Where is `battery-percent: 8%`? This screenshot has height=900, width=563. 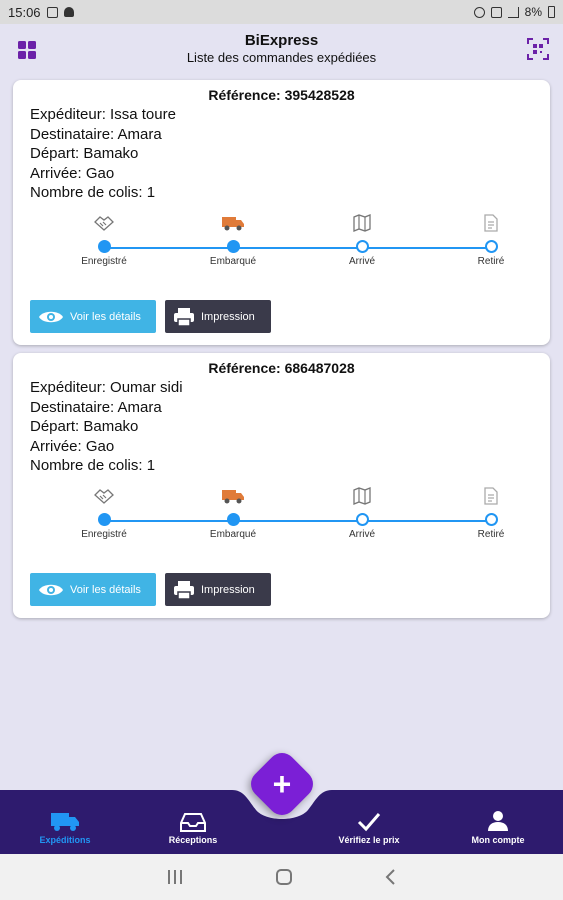
battery-percent: 8% is located at coordinates (533, 12).